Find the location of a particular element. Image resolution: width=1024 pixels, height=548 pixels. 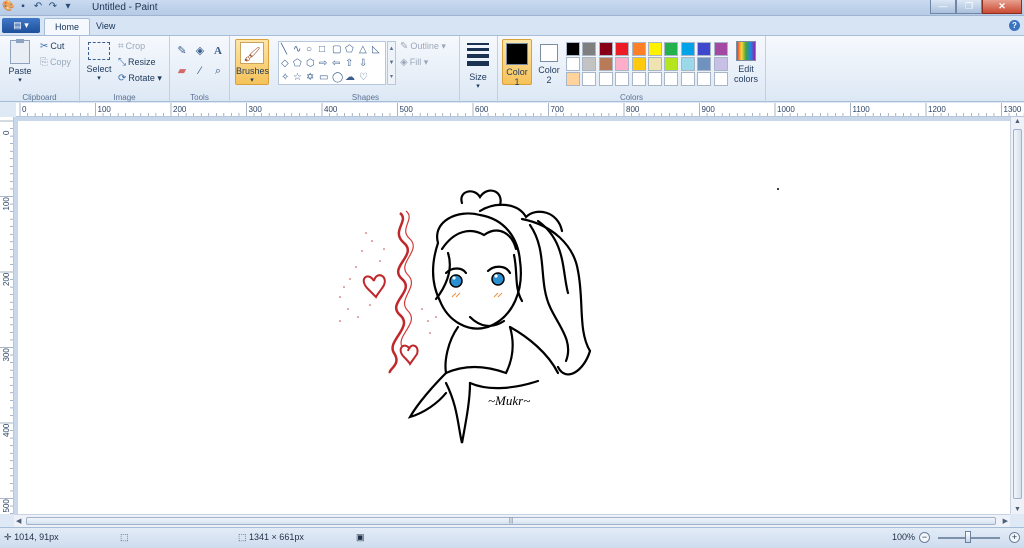

crop-icon: ⌗ is located at coordinates (121, 46).